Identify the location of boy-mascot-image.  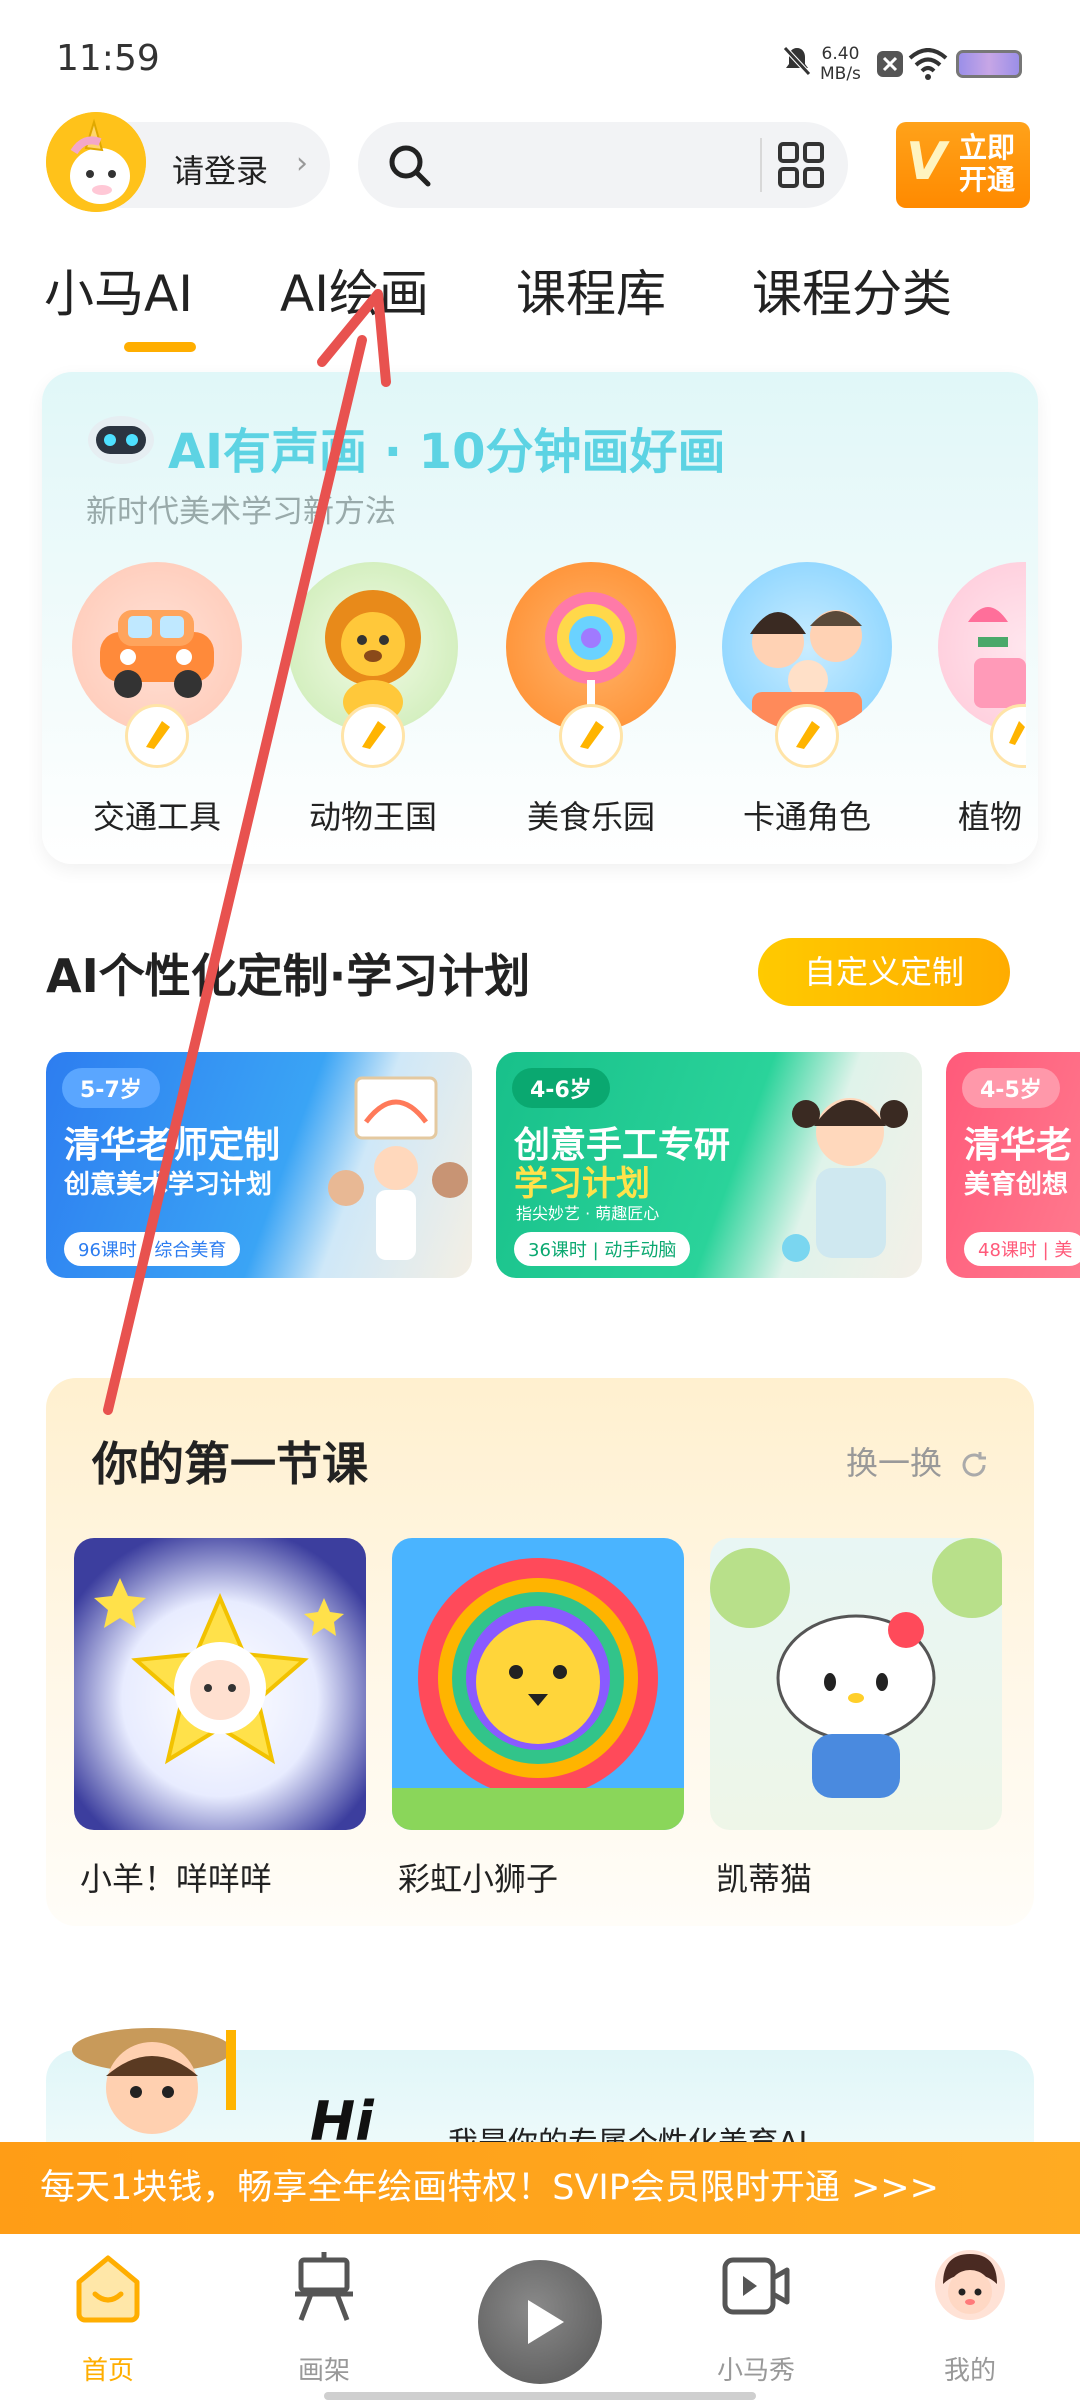
(166, 2080).